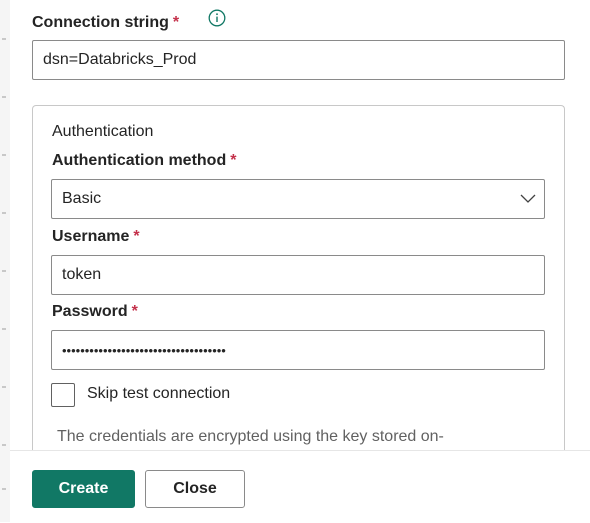  Describe the element at coordinates (120, 59) in the screenshot. I see `connection-string-value: dsn=Databricks_Prod` at that location.